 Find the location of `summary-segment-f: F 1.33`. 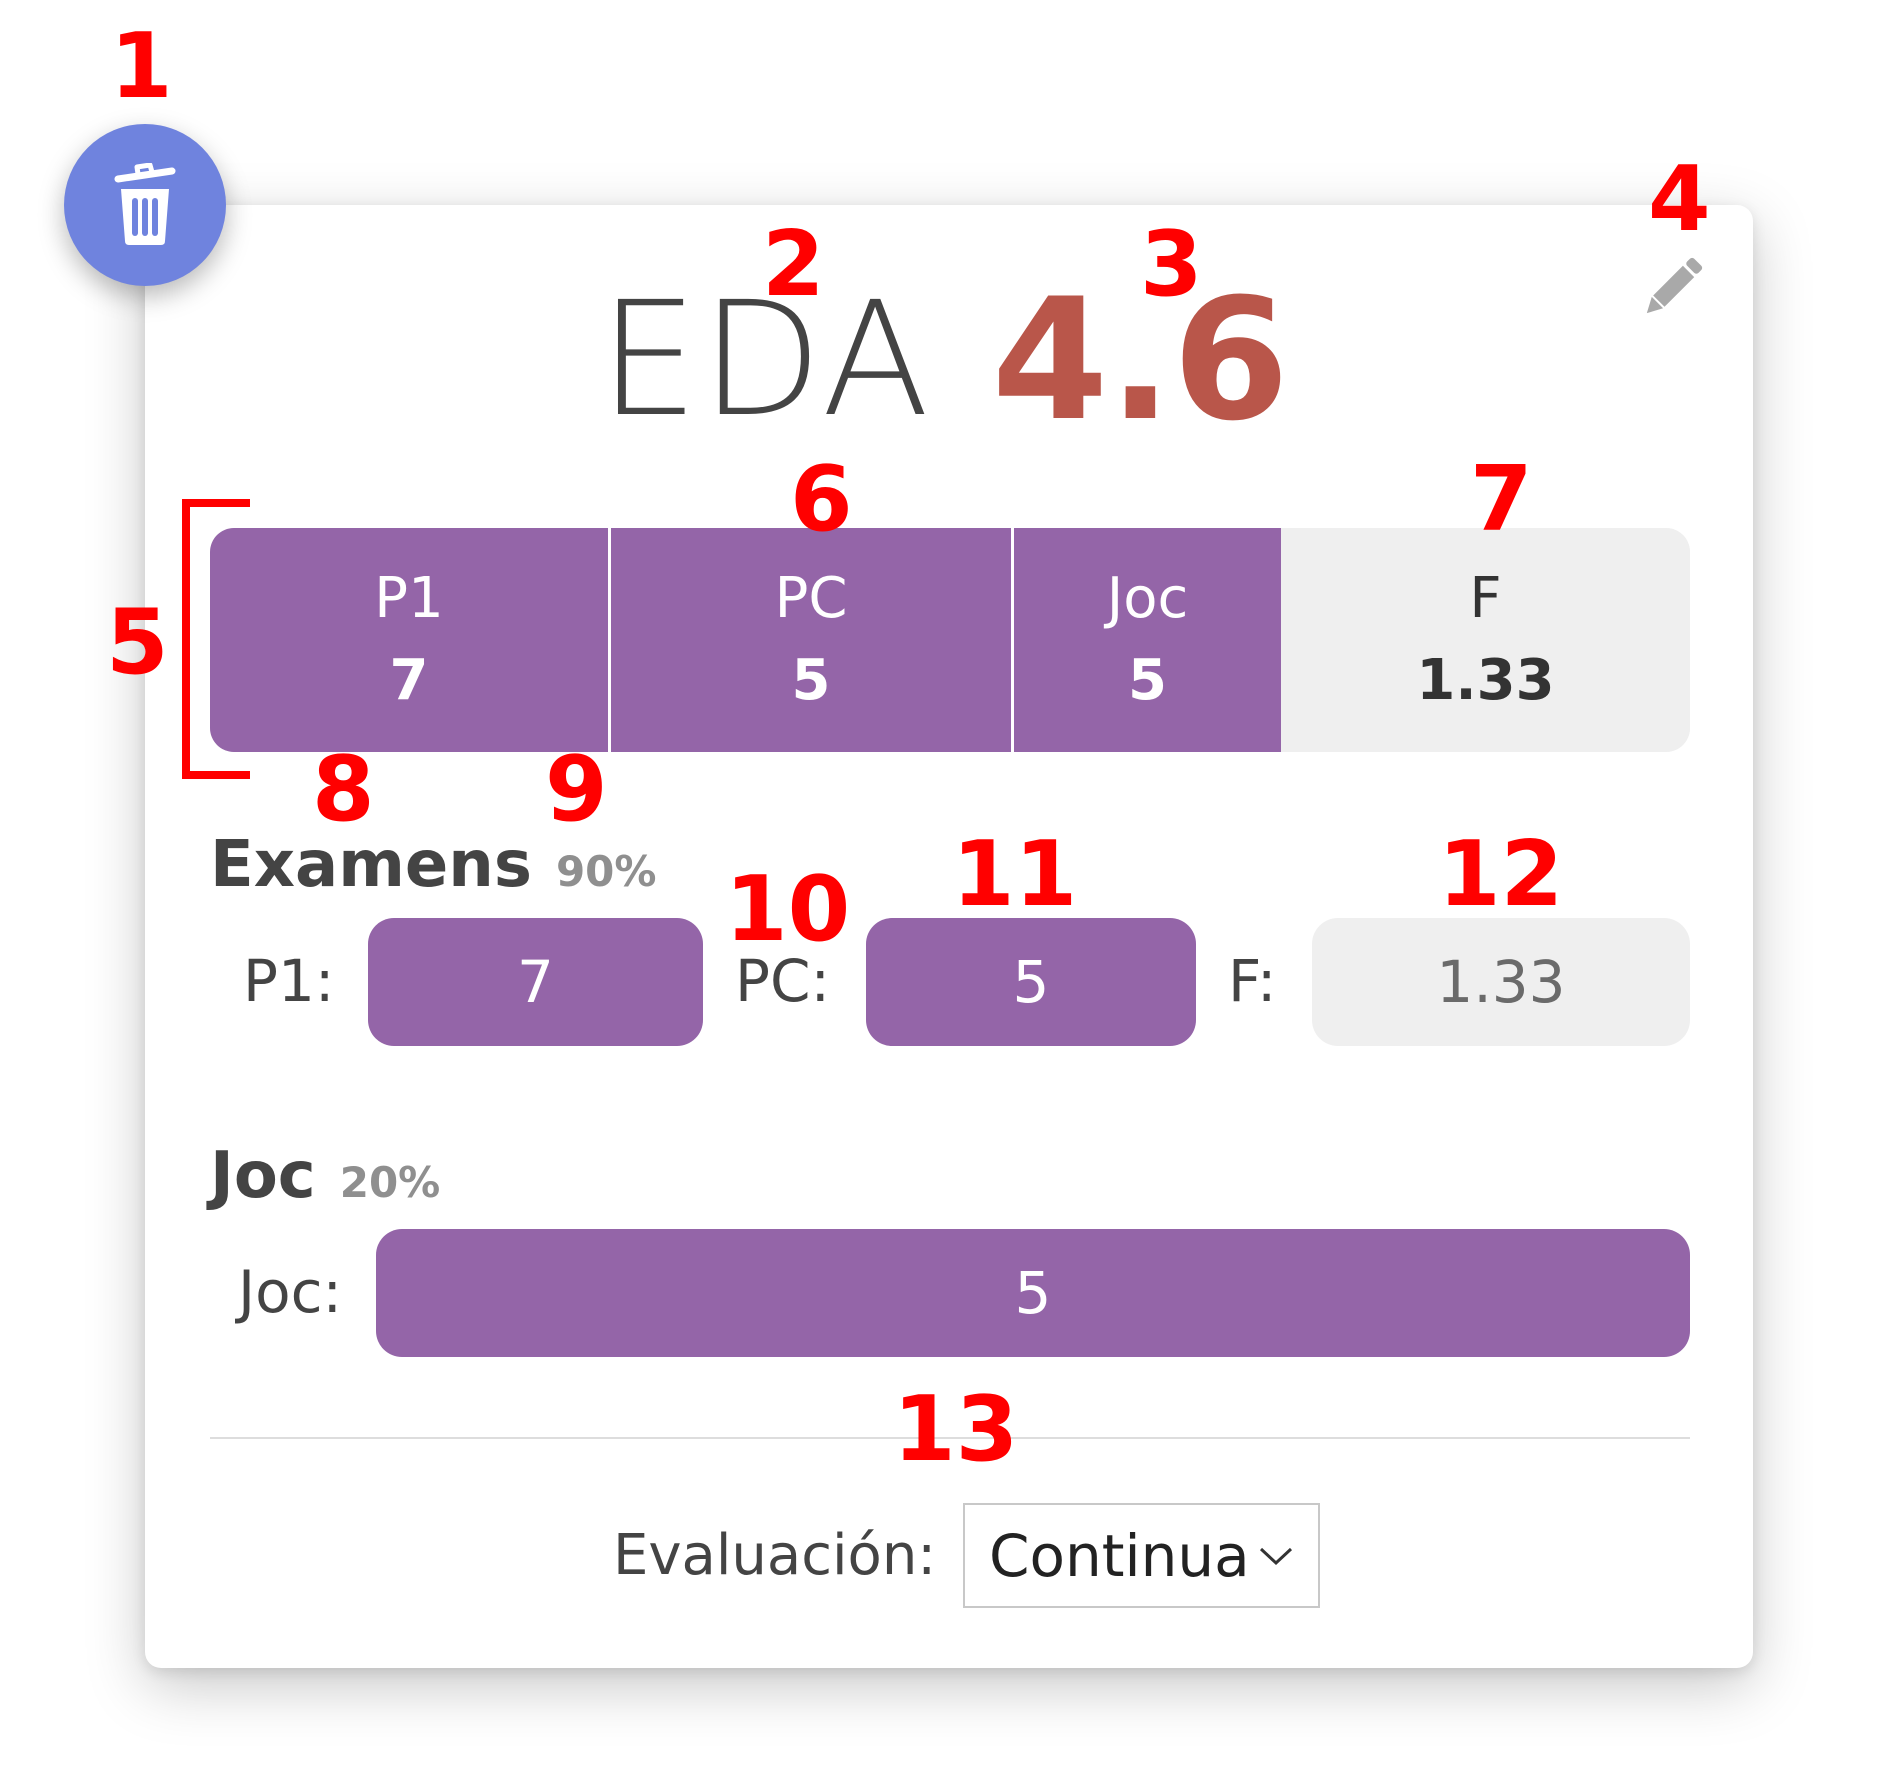

summary-segment-f: F 1.33 is located at coordinates (1485, 640).